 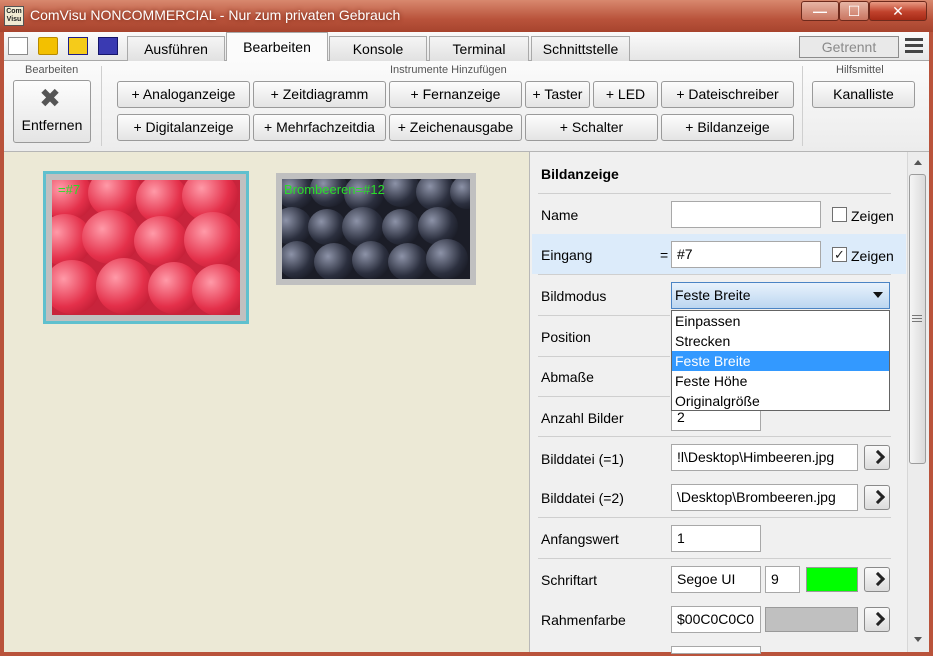 I want to click on add-time-diagram-button: + Zeitdiagramm, so click(x=319, y=94).